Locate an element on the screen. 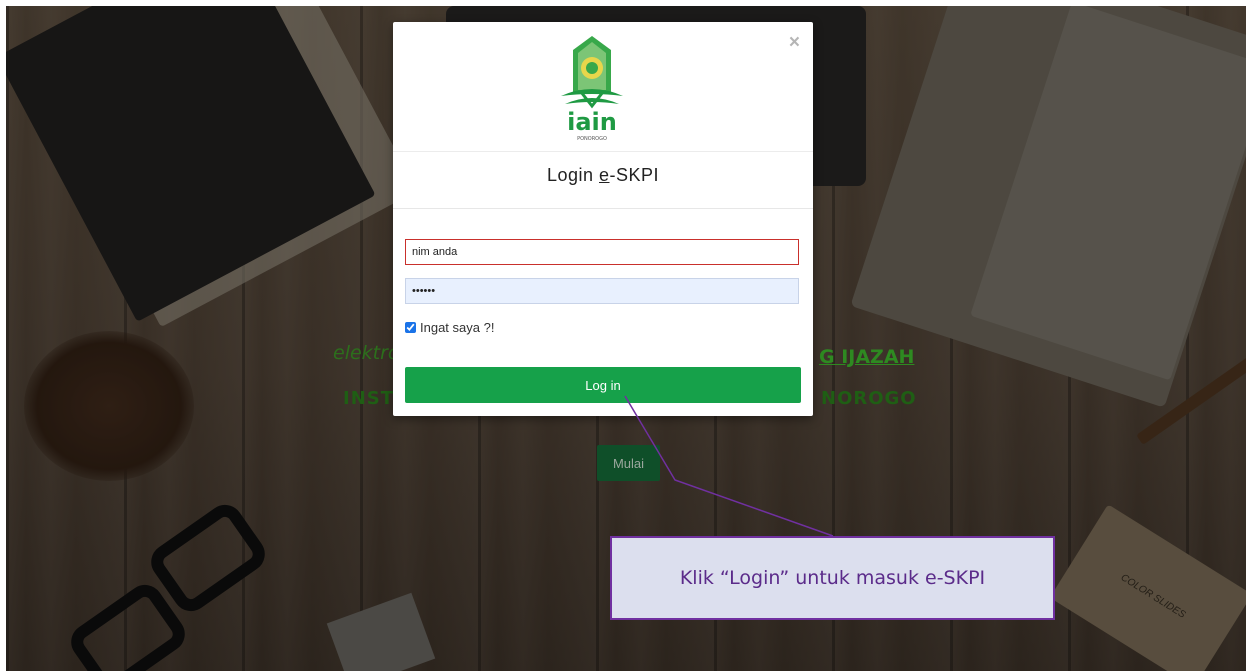 This screenshot has width=1249, height=671. logo-subtext: PONOROGO is located at coordinates (592, 139).